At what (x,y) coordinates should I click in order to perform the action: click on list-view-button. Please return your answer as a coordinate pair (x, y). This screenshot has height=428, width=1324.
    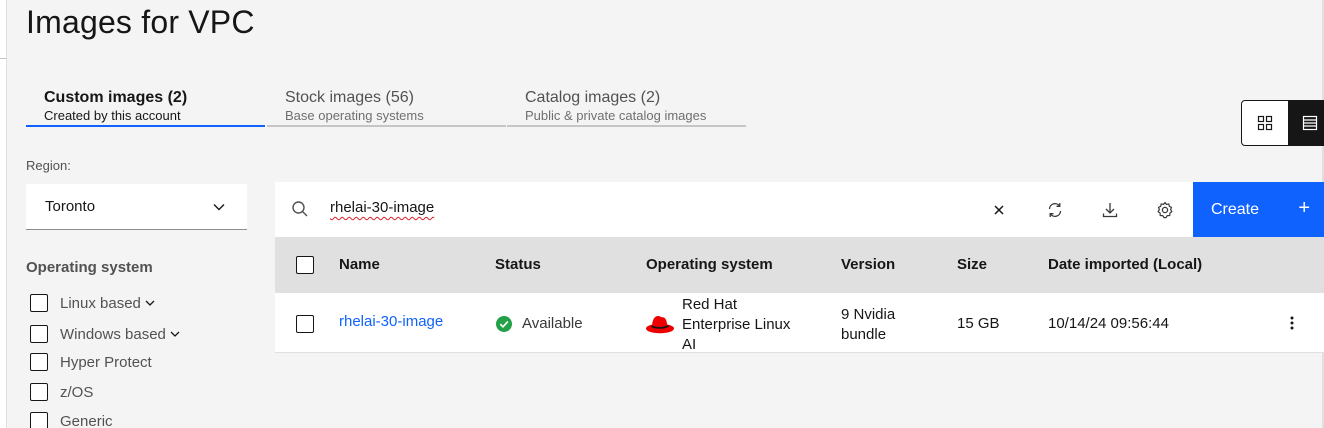
    Looking at the image, I should click on (1306, 123).